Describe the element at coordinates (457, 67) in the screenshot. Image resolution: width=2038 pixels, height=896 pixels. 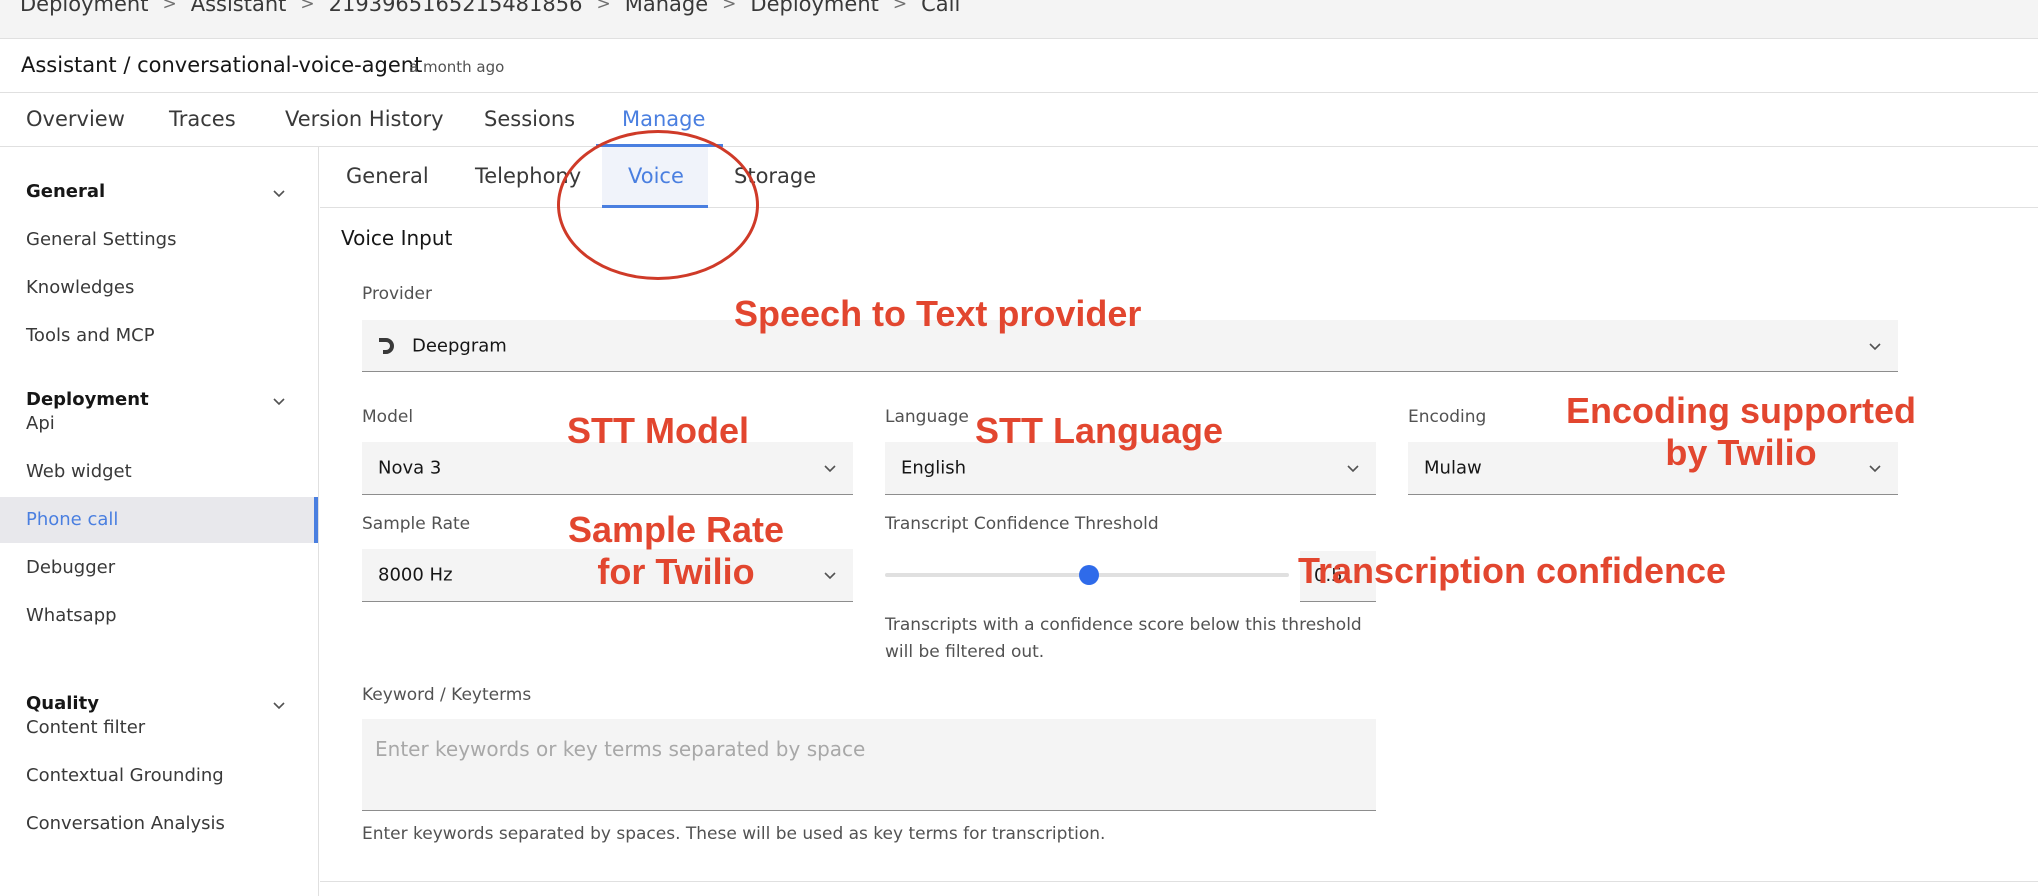
I see `updated-timestamp: a month ago` at that location.